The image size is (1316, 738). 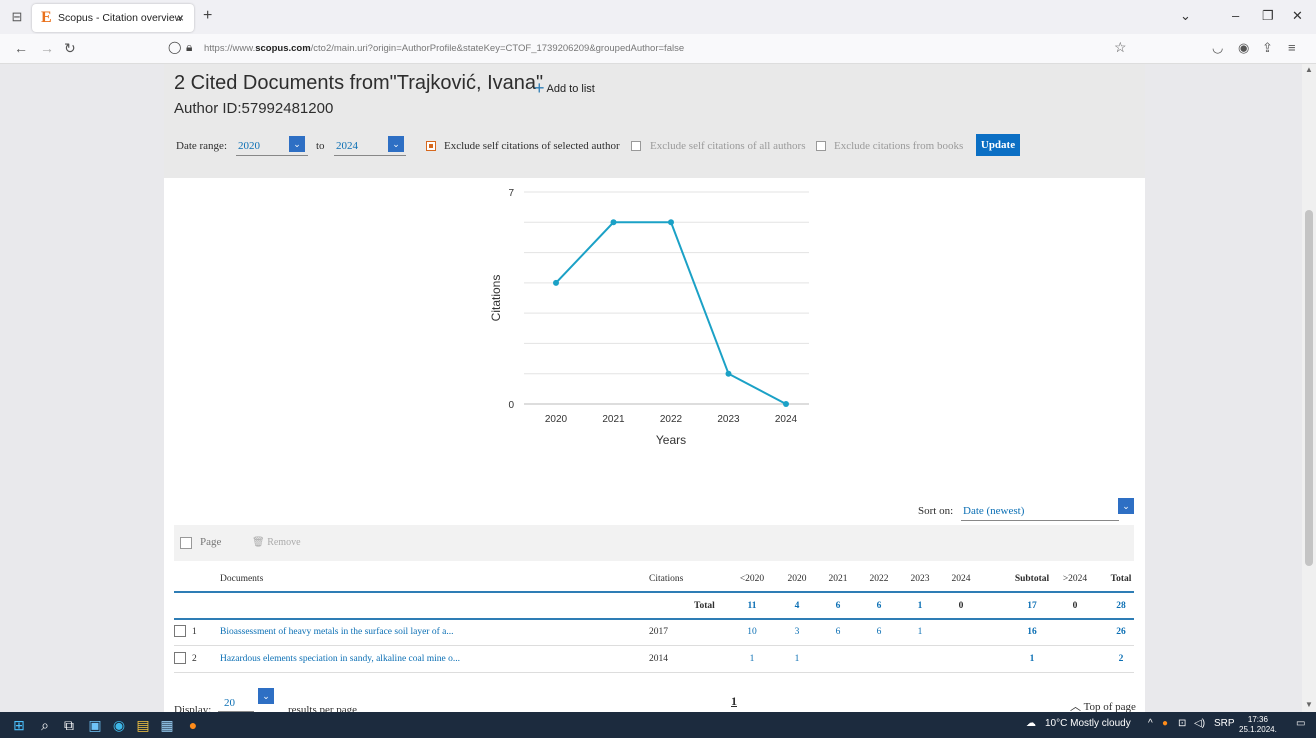 I want to click on volume-icon: ◁), so click(x=1199, y=723).